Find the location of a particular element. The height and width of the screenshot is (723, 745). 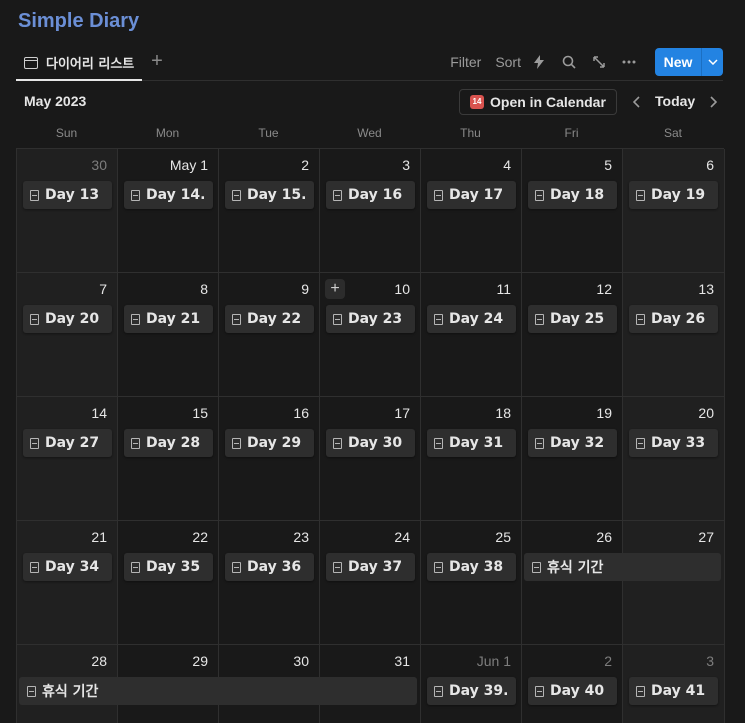

diary-entry-card: Day 19 is located at coordinates (673, 195).